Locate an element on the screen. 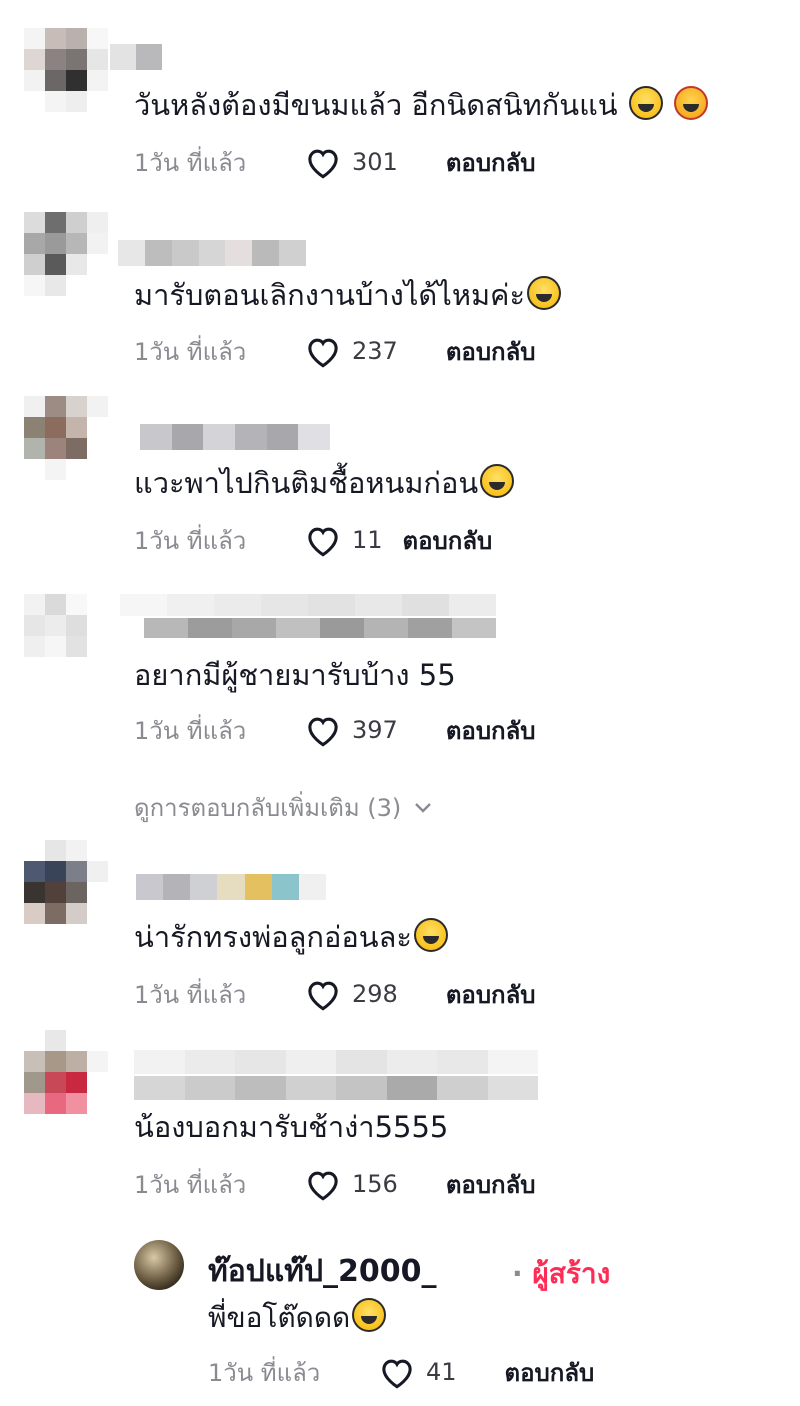 Image resolution: width=800 pixels, height=1406 pixels. creator-username: ท๊อปแท๊ป_2000_ is located at coordinates (322, 1271).